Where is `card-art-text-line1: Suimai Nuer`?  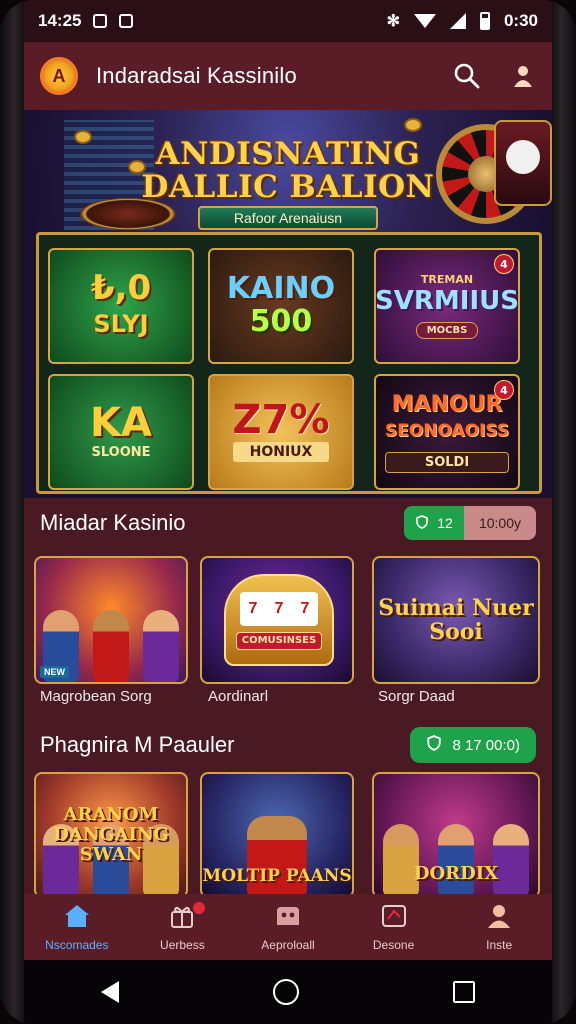
card-art-text-line1: Suimai Nuer is located at coordinates (456, 608).